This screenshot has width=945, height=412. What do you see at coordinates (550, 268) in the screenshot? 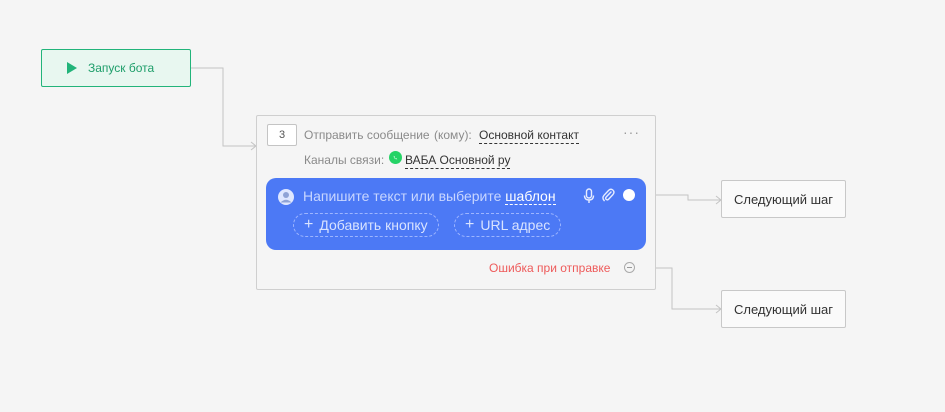
I see `send-error-label: Ошибка при отправке` at bounding box center [550, 268].